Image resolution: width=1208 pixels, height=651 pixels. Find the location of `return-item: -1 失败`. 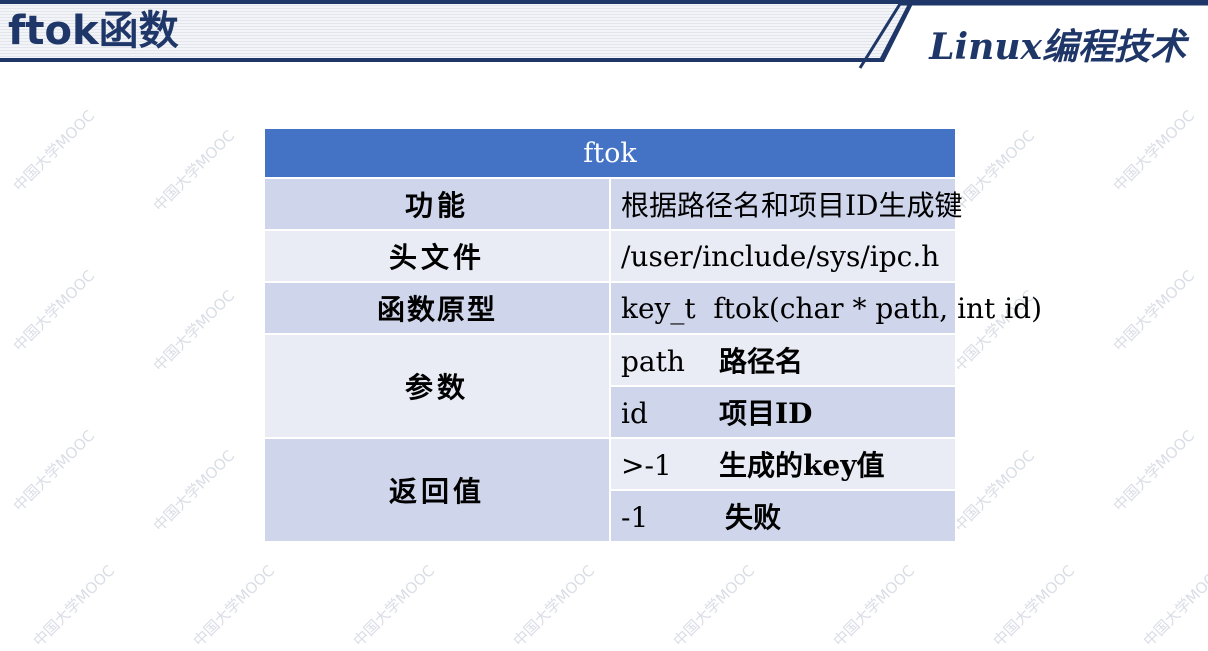

return-item: -1 失败 is located at coordinates (783, 516).